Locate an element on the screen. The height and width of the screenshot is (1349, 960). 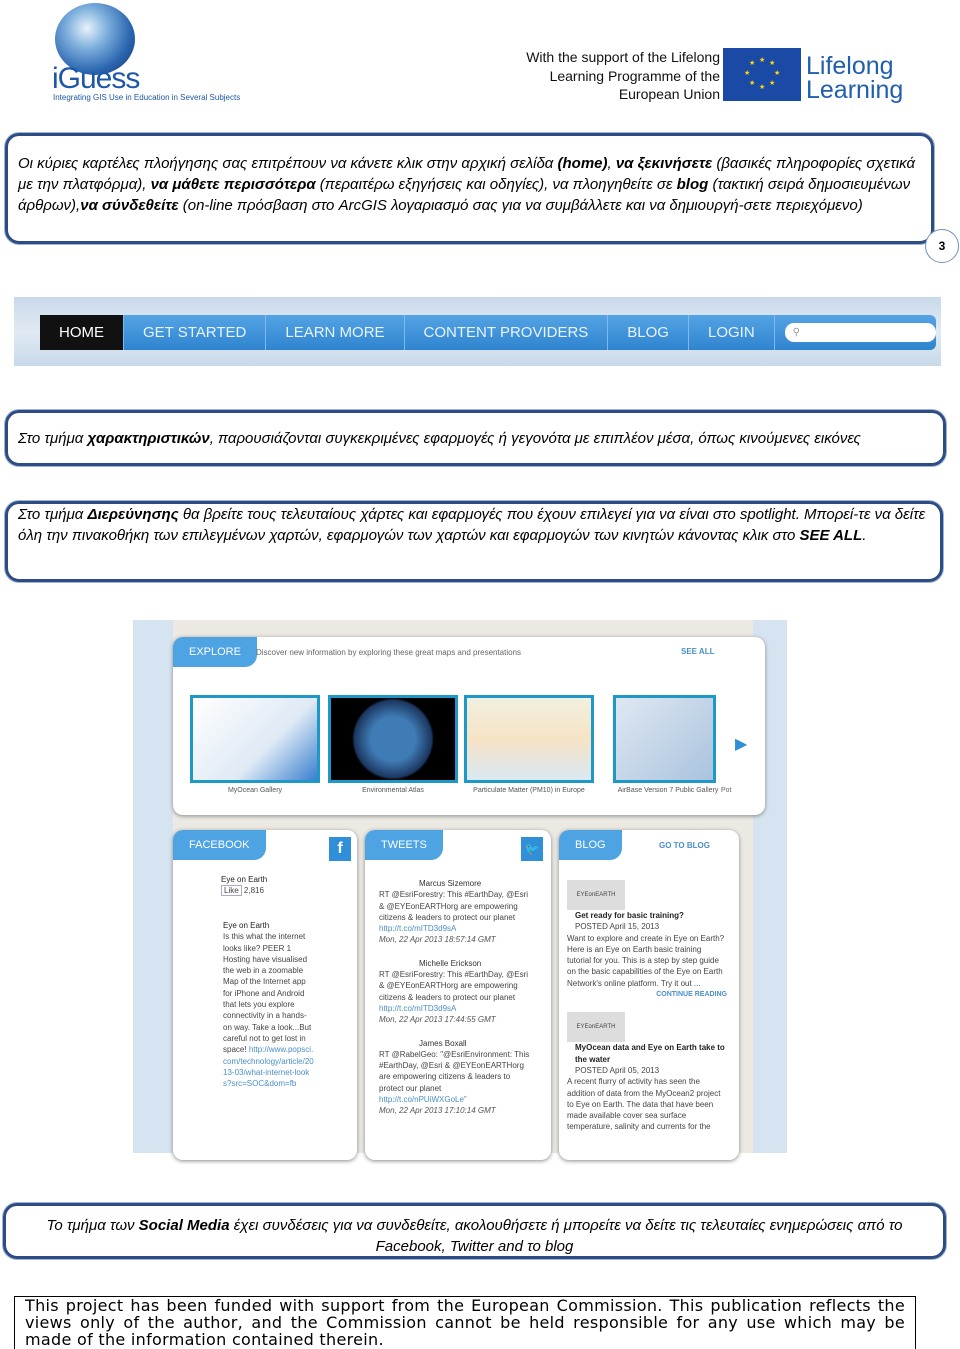
search-icon: ⚲ is located at coordinates (796, 332).